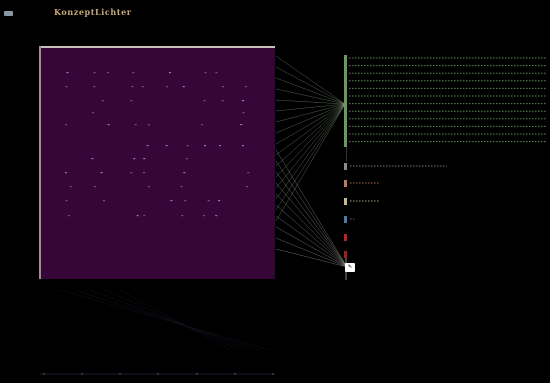 This screenshot has width=550, height=383. What do you see at coordinates (93, 12) in the screenshot?
I see `app-title: KonzeptLichter` at bounding box center [93, 12].